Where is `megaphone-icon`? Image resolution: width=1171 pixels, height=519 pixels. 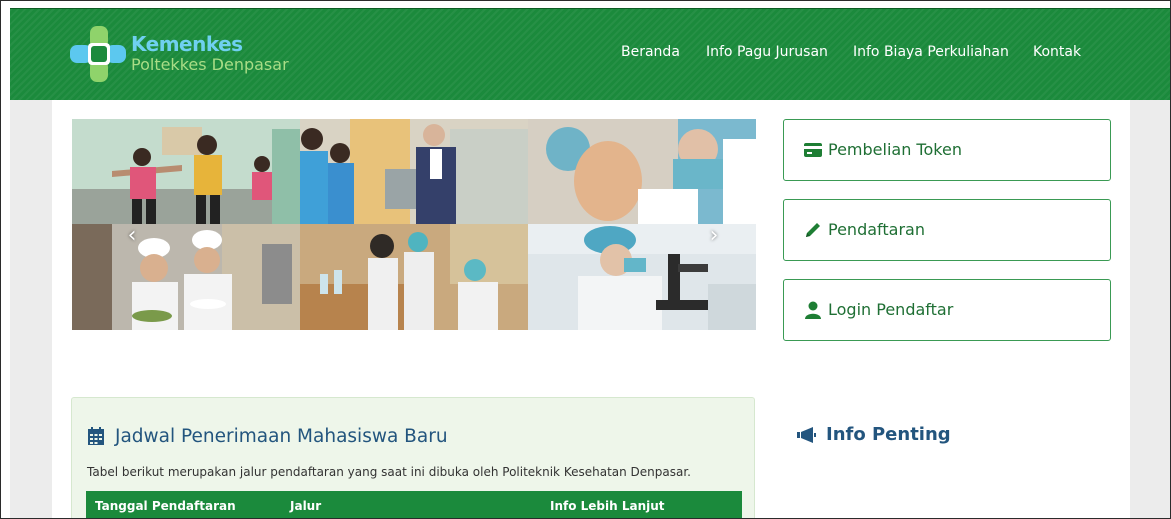 megaphone-icon is located at coordinates (806, 435).